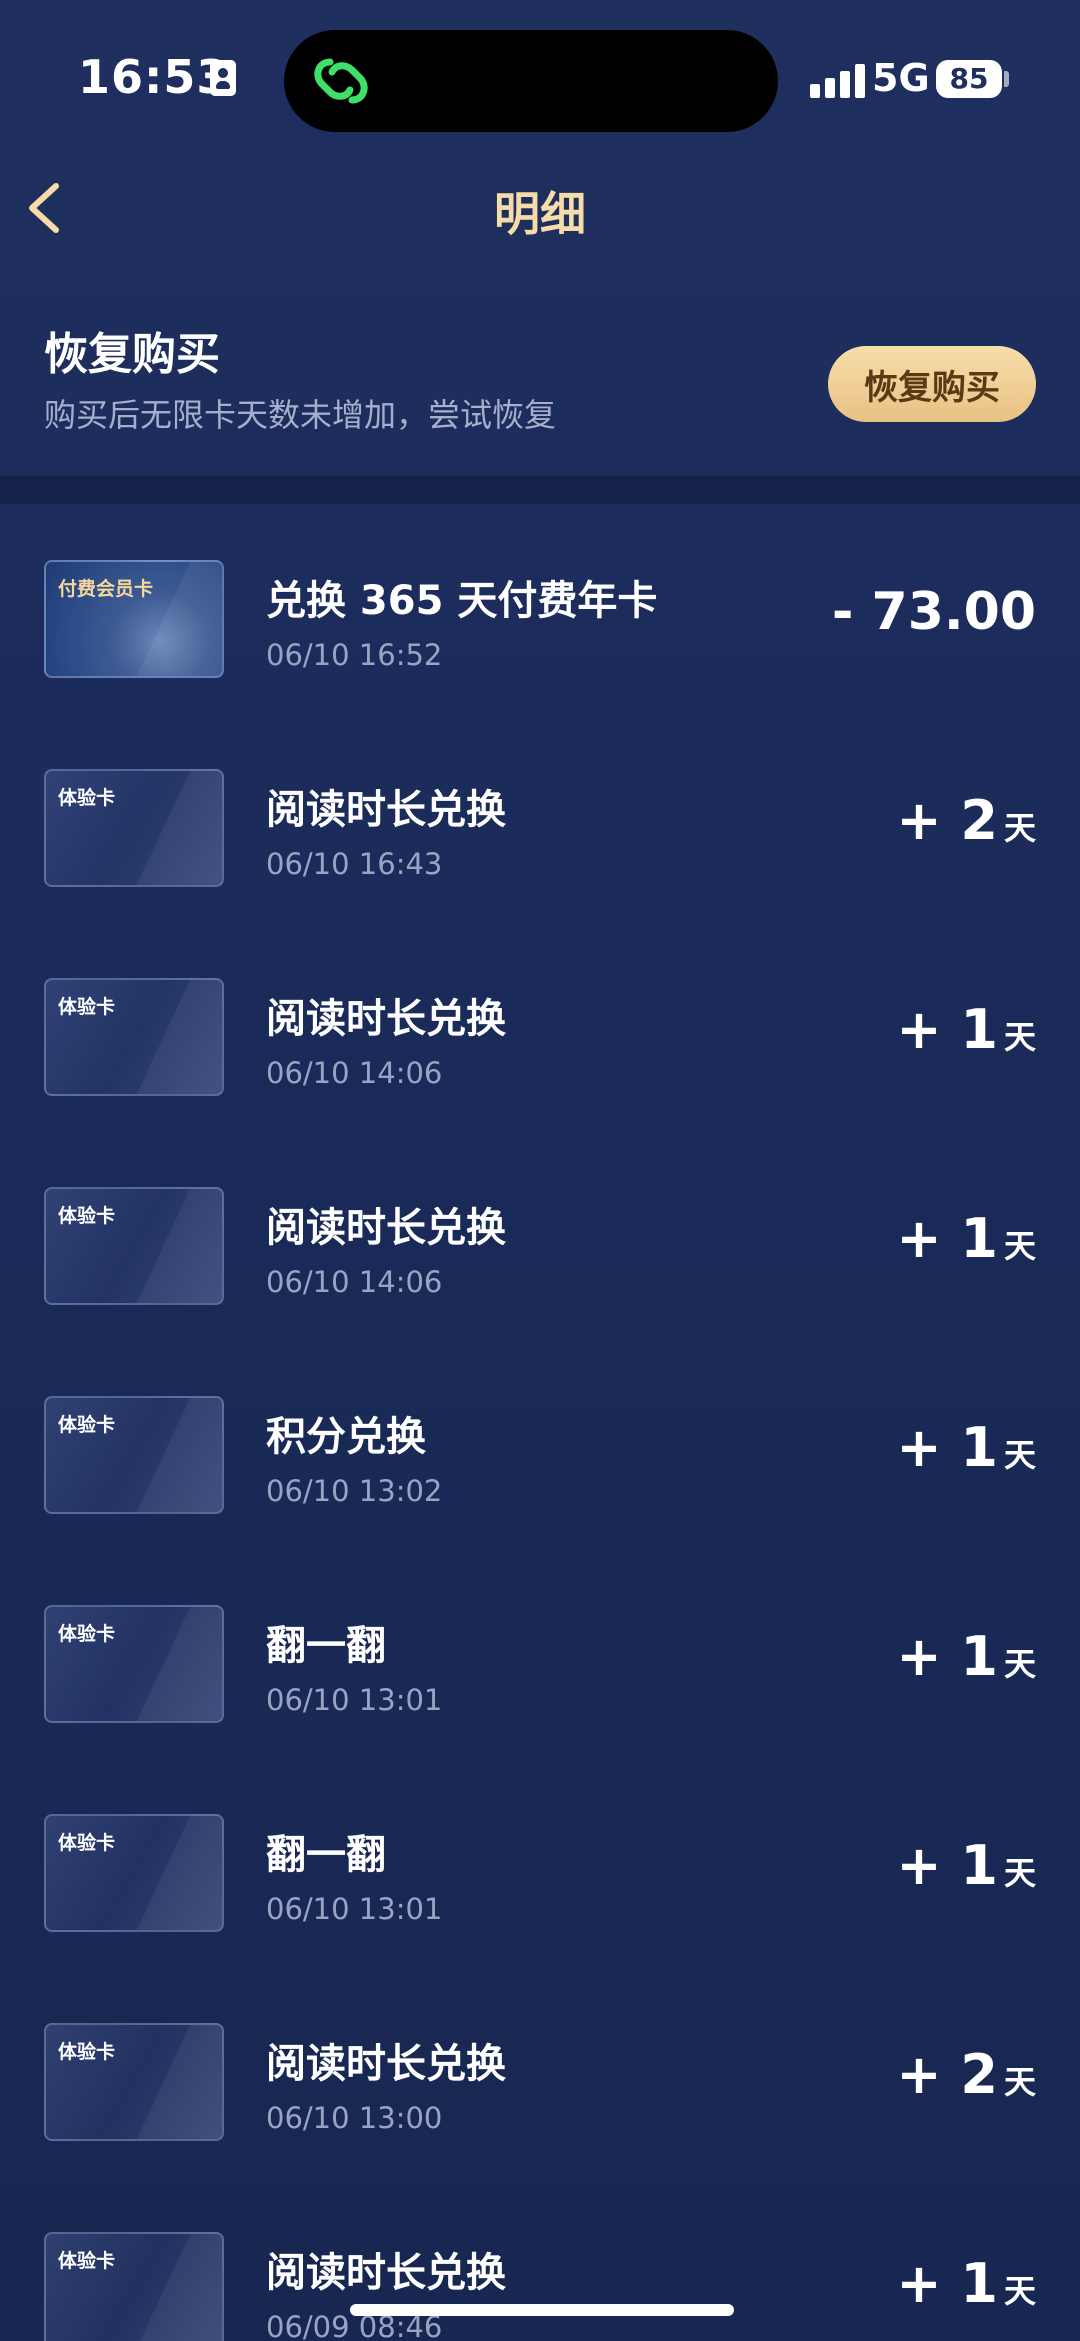 Image resolution: width=1080 pixels, height=2341 pixels. What do you see at coordinates (354, 2118) in the screenshot?
I see `record-time: 06/10 13:00` at bounding box center [354, 2118].